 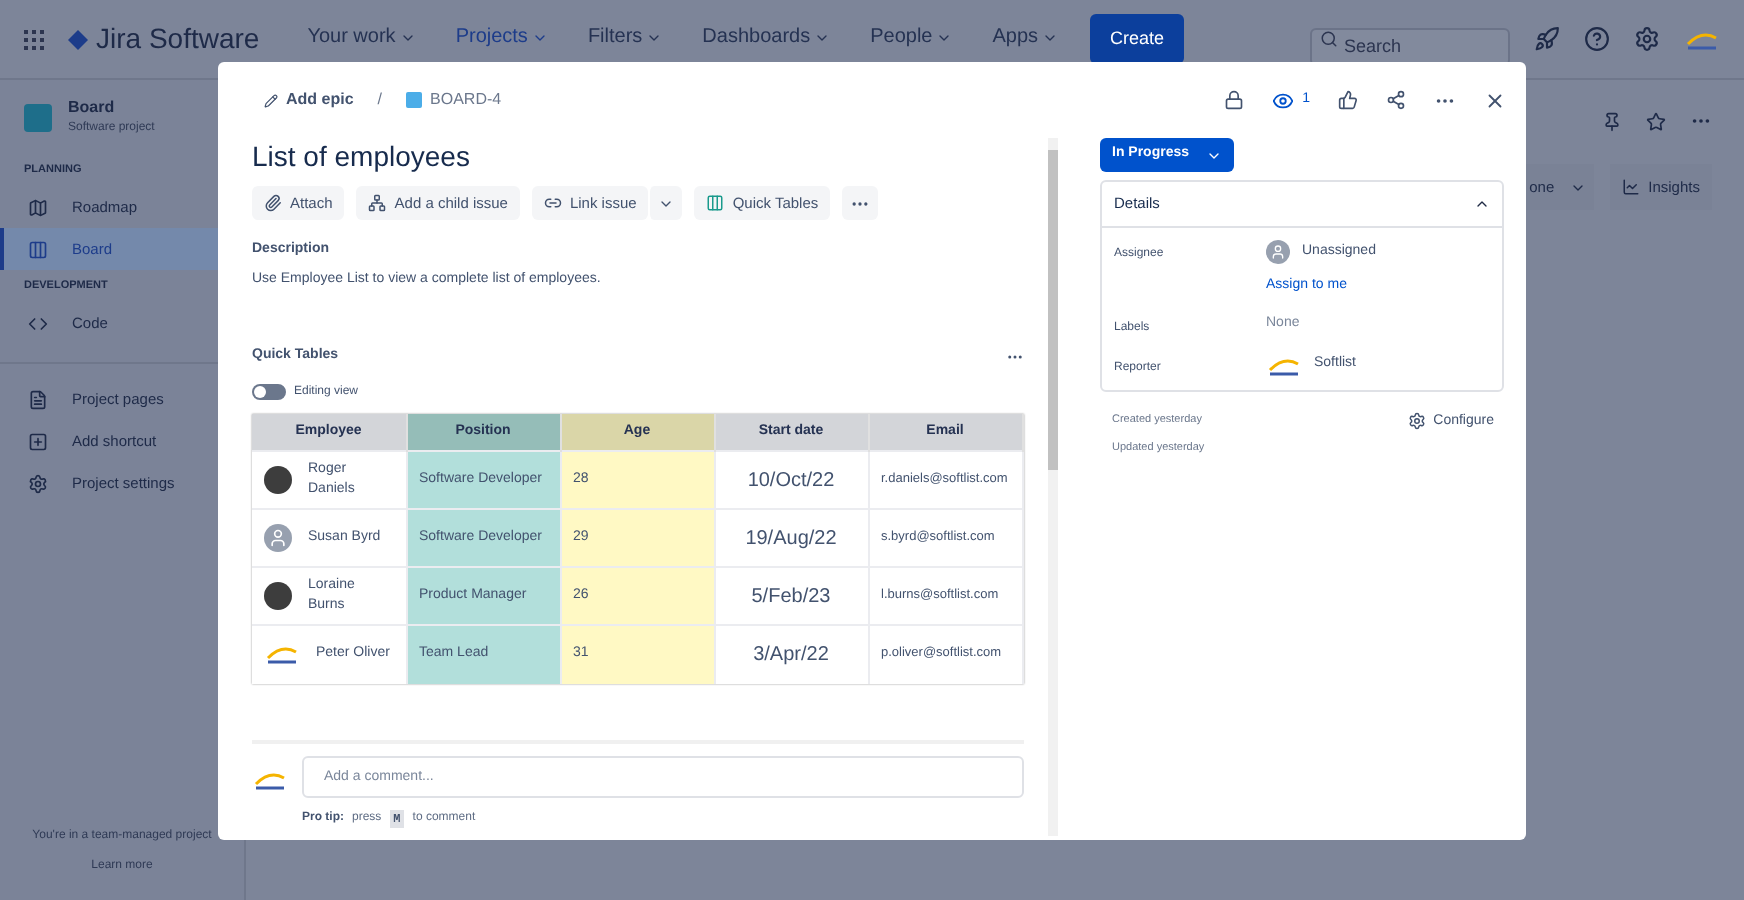 I want to click on hierarchy-icon, so click(x=377, y=203).